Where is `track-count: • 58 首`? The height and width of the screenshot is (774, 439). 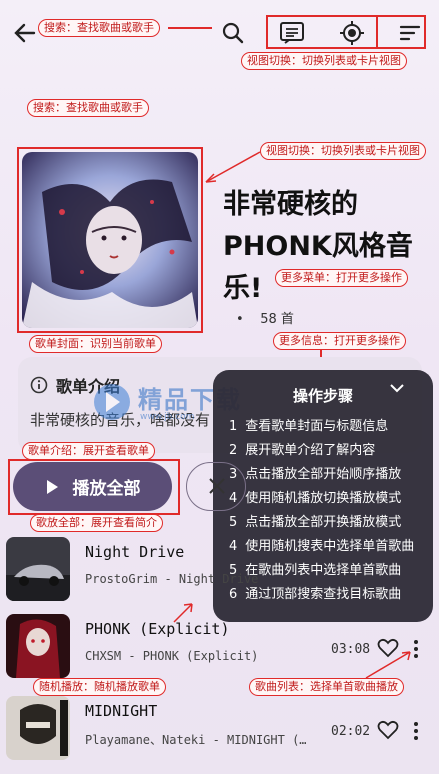 track-count: • 58 首 is located at coordinates (265, 317).